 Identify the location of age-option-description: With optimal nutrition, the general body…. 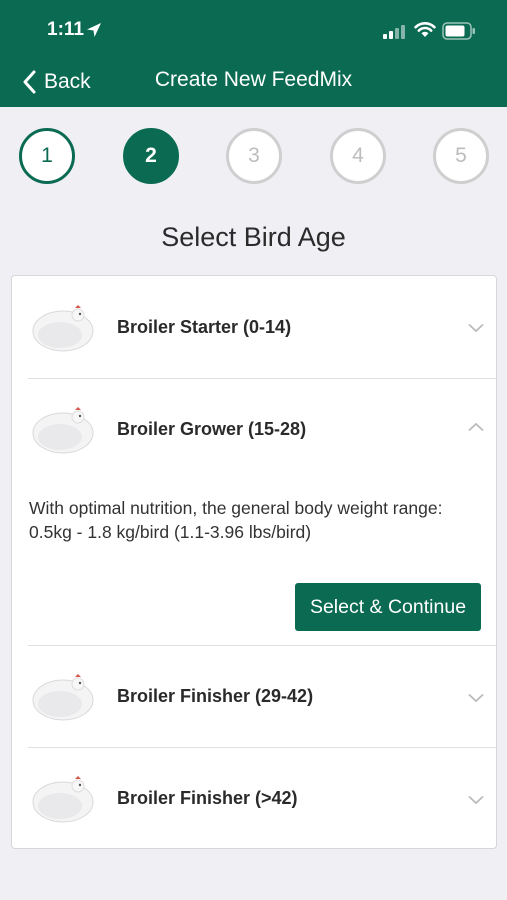
(236, 520).